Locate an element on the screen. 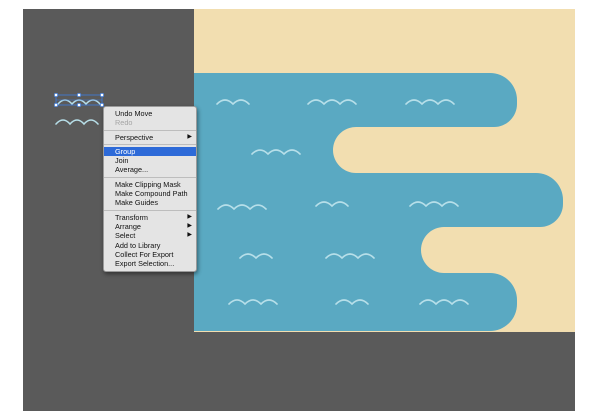 Image resolution: width=600 pixels, height=420 pixels. menu-item-add-to-library: Add to Library is located at coordinates (150, 245).